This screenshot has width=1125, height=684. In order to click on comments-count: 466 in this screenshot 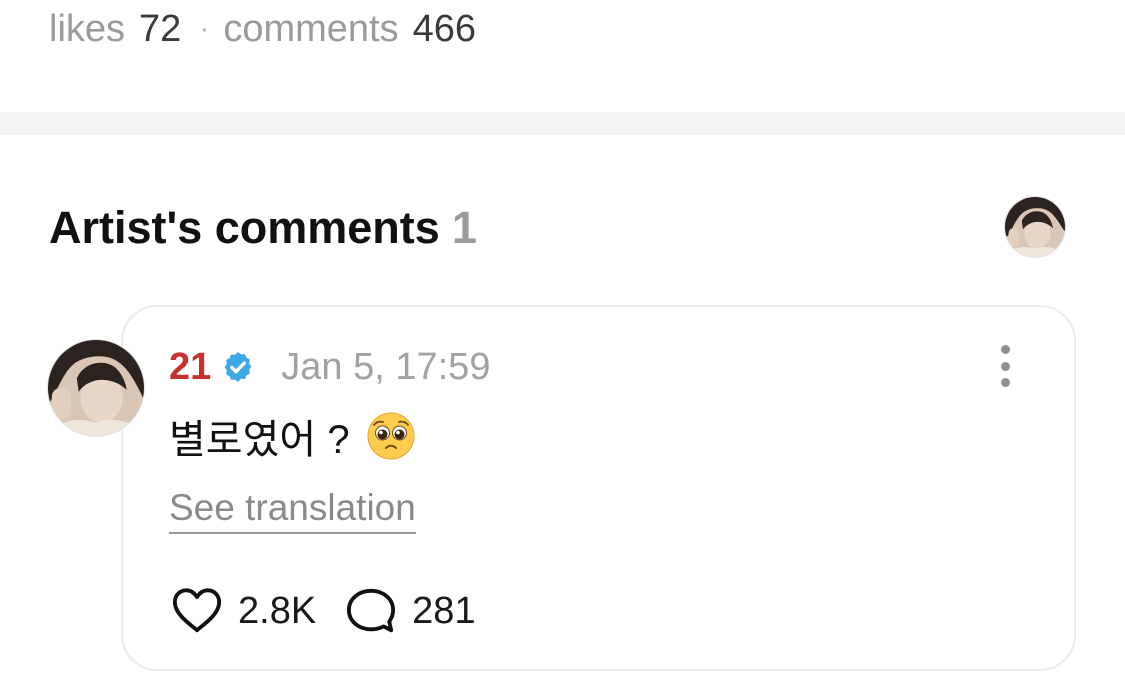, I will do `click(444, 29)`.